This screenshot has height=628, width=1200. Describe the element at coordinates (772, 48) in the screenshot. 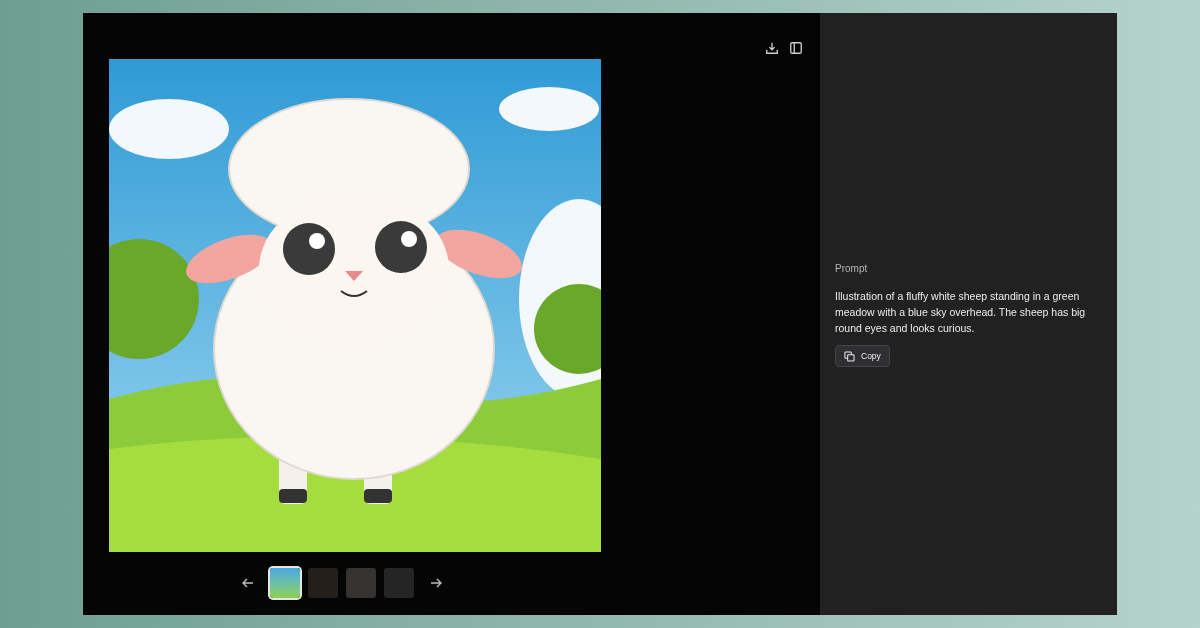

I see `download-icon` at that location.